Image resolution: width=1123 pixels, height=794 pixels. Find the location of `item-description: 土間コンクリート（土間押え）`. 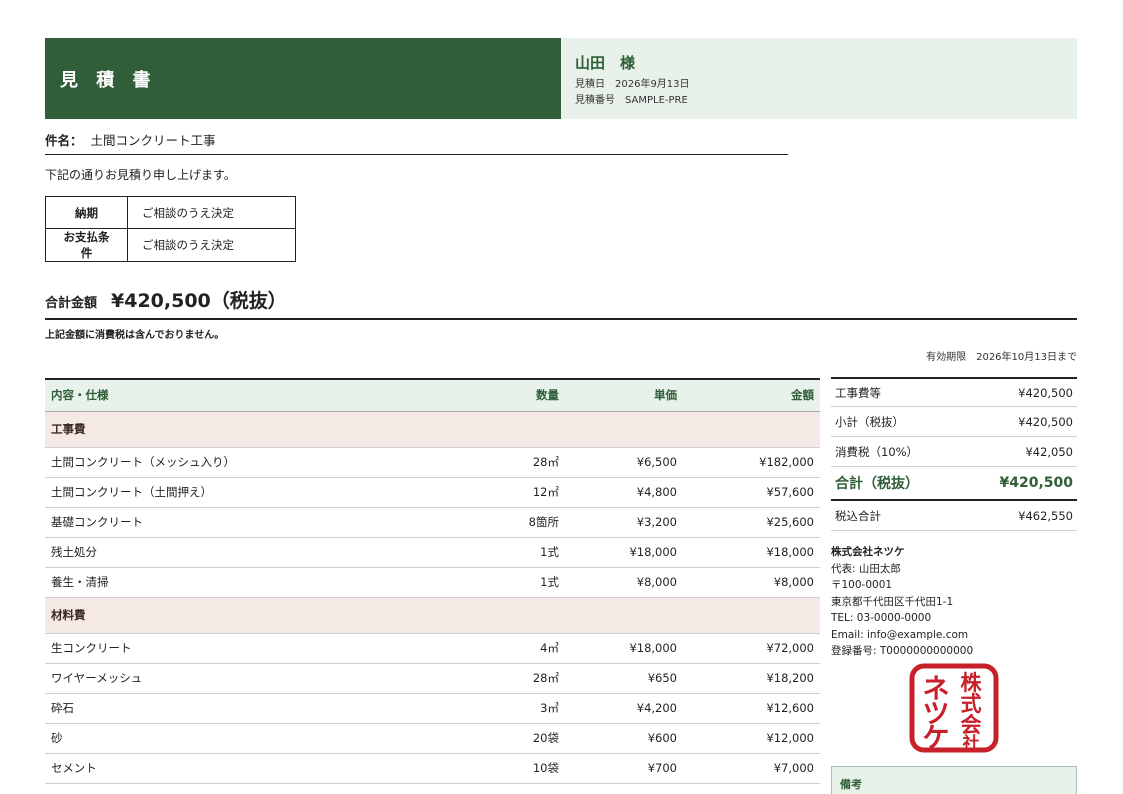

item-description: 土間コンクリート（土間押え） is located at coordinates (255, 492).